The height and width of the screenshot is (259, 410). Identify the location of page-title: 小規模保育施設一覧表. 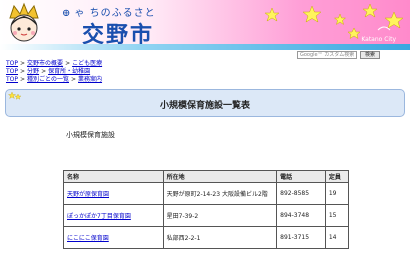
(204, 106).